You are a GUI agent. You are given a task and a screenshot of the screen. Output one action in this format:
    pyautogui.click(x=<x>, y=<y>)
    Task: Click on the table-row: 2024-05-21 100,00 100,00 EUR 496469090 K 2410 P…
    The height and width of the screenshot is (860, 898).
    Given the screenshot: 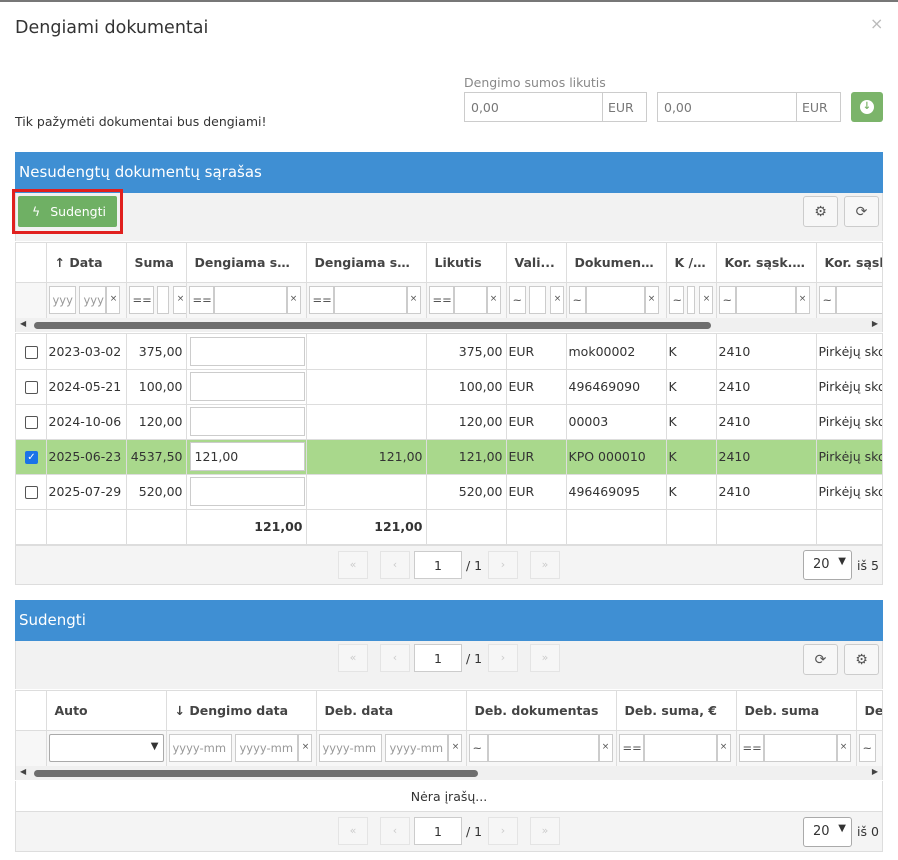 What is the action you would take?
    pyautogui.click(x=449, y=387)
    